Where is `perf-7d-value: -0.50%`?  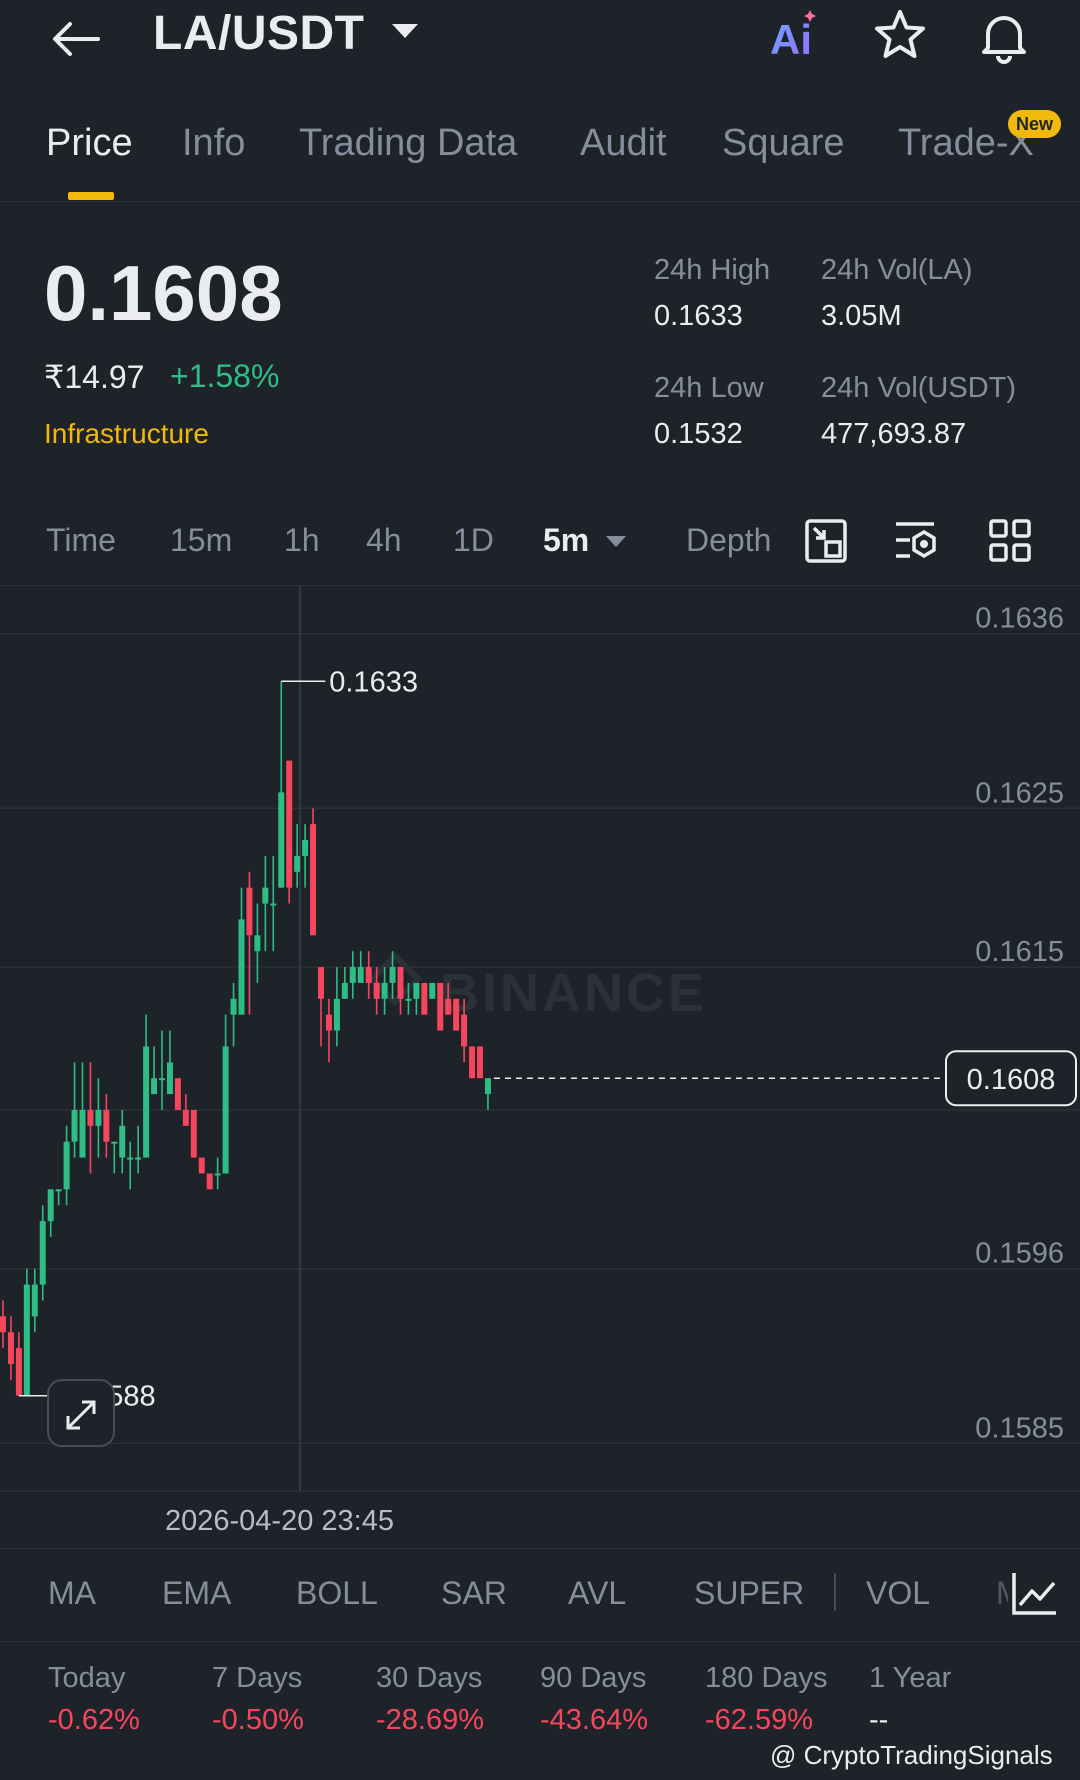 perf-7d-value: -0.50% is located at coordinates (258, 1720).